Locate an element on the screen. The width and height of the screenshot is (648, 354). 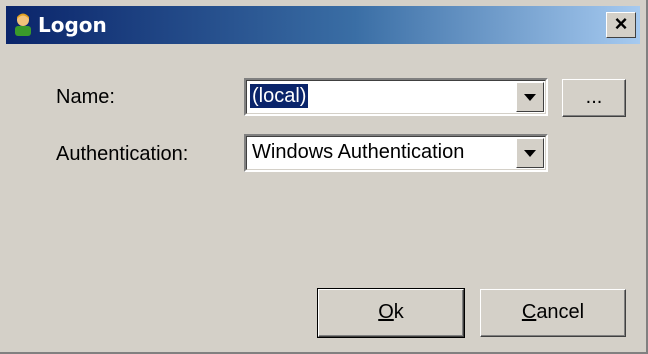
authentication-combobox: Windows Authentication is located at coordinates (396, 153).